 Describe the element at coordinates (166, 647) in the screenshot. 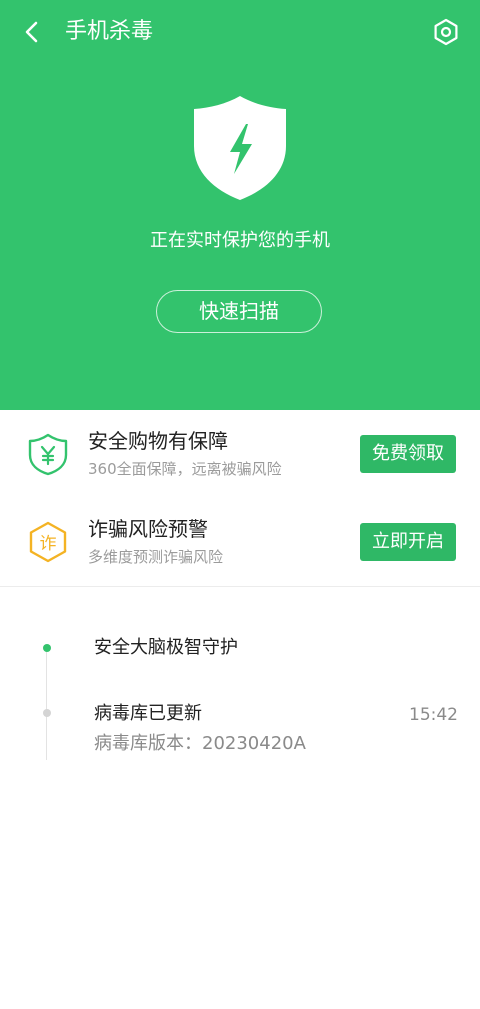

I see `timeline-item-title: 安全大脑极智守护` at that location.